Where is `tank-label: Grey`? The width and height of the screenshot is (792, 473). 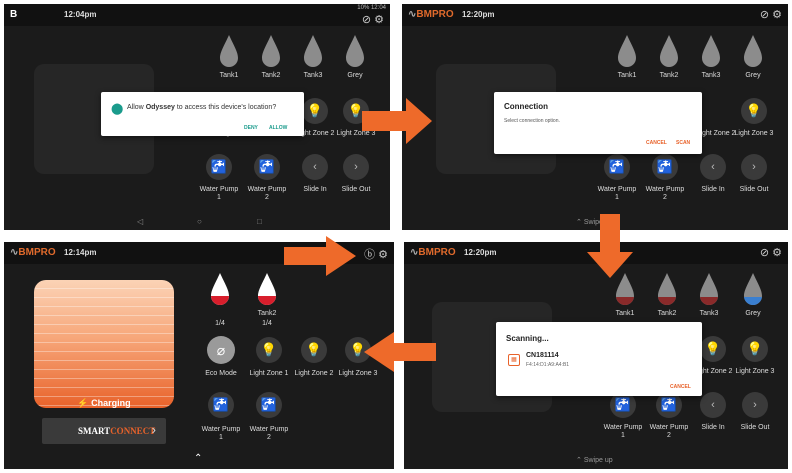 tank-label: Grey is located at coordinates (753, 313).